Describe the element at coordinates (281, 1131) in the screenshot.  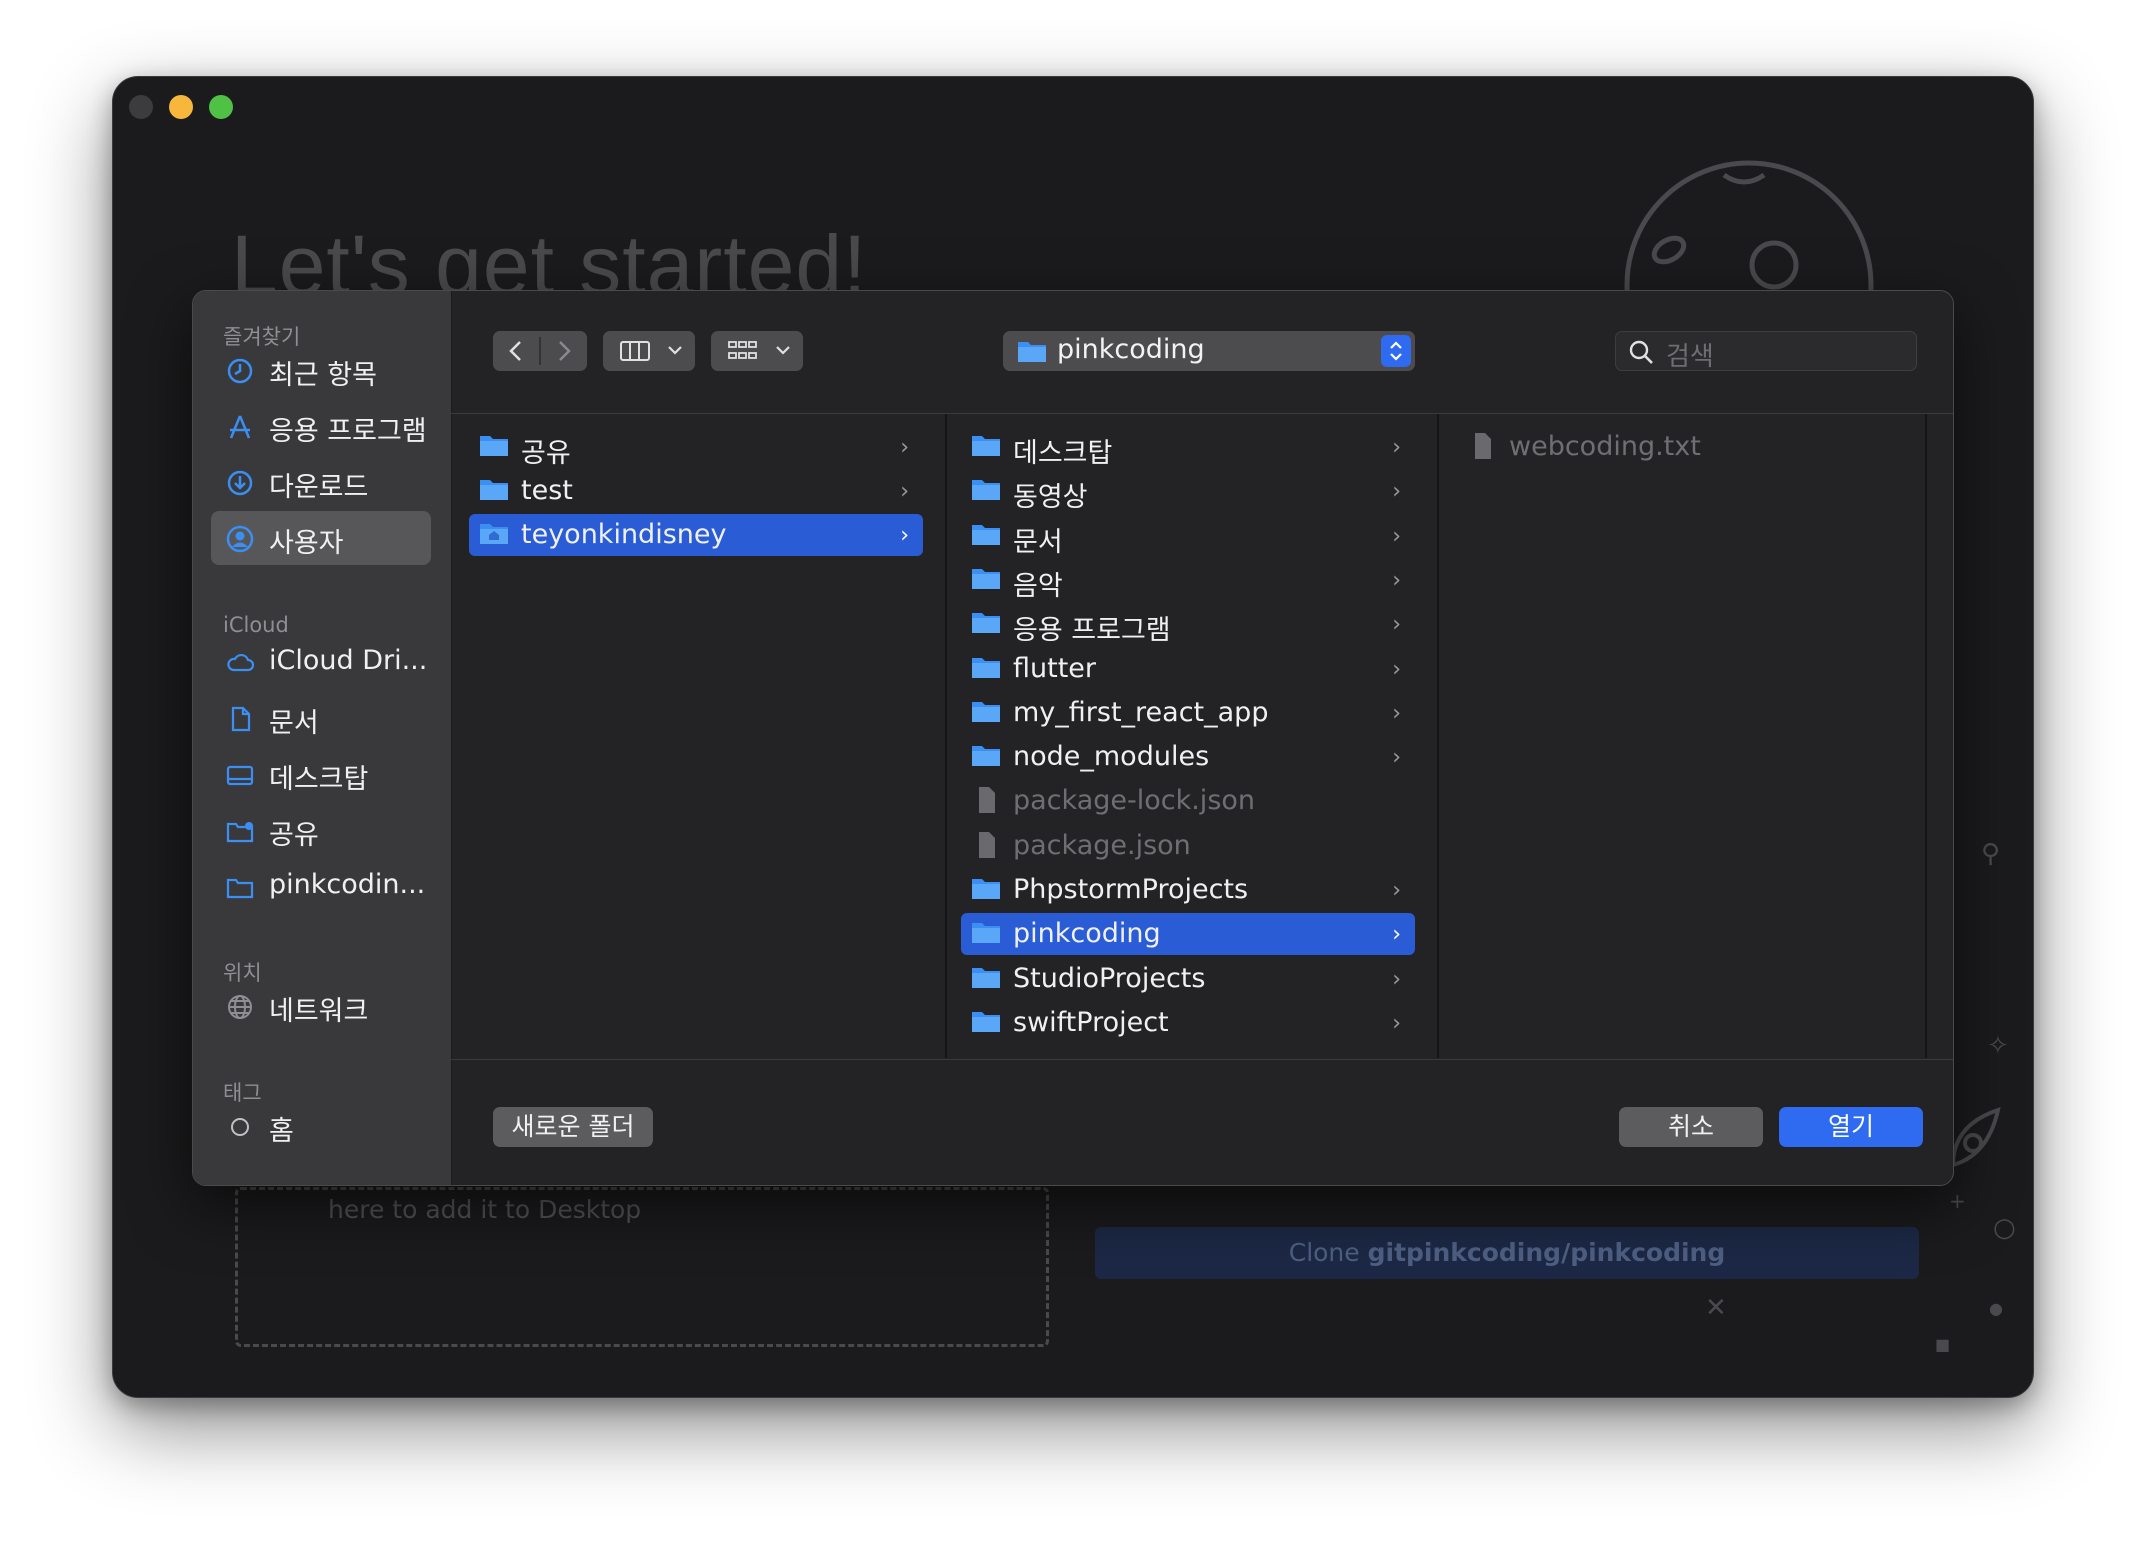
I see `sidebar-item-label: 홈` at that location.